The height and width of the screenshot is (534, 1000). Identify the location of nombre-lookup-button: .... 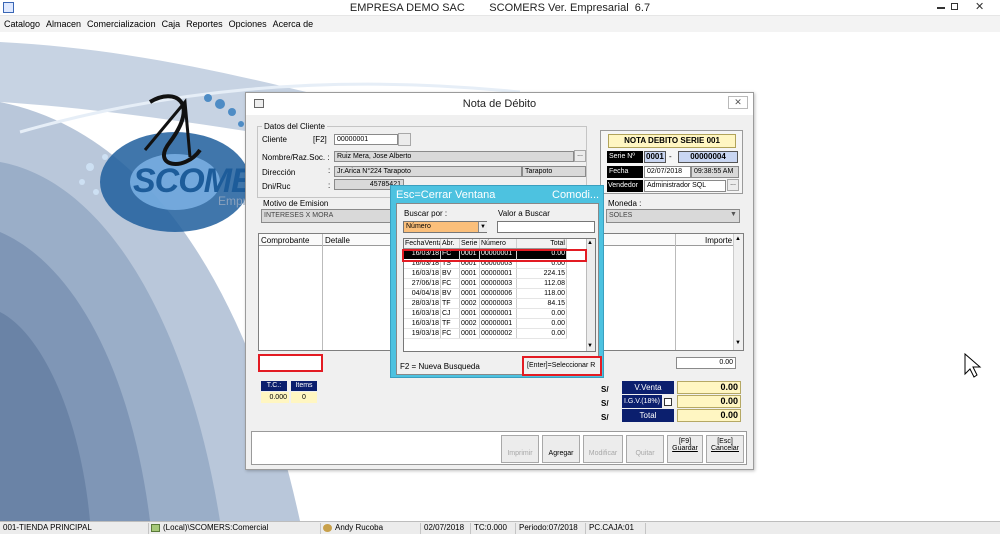
(580, 156).